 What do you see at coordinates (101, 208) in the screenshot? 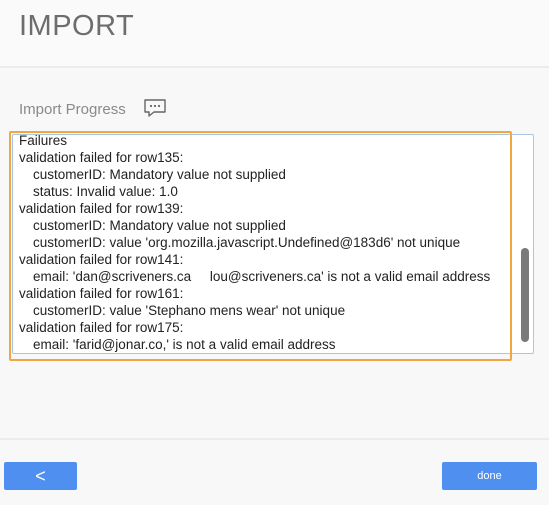
I see `log-line: validation failed for row139:` at bounding box center [101, 208].